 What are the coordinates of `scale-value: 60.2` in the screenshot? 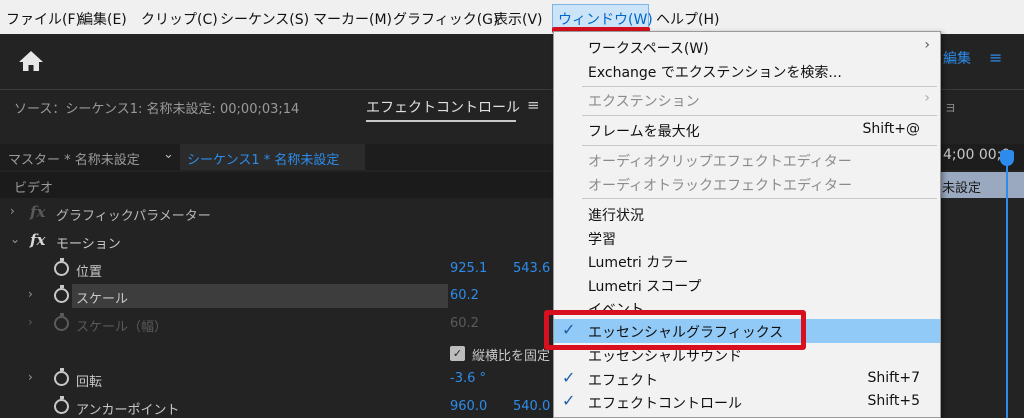 It's located at (464, 295).